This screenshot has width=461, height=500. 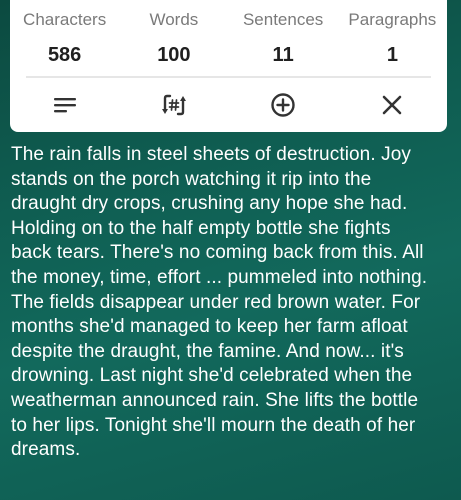 What do you see at coordinates (283, 38) in the screenshot?
I see `stat-sentences: Sentences 11` at bounding box center [283, 38].